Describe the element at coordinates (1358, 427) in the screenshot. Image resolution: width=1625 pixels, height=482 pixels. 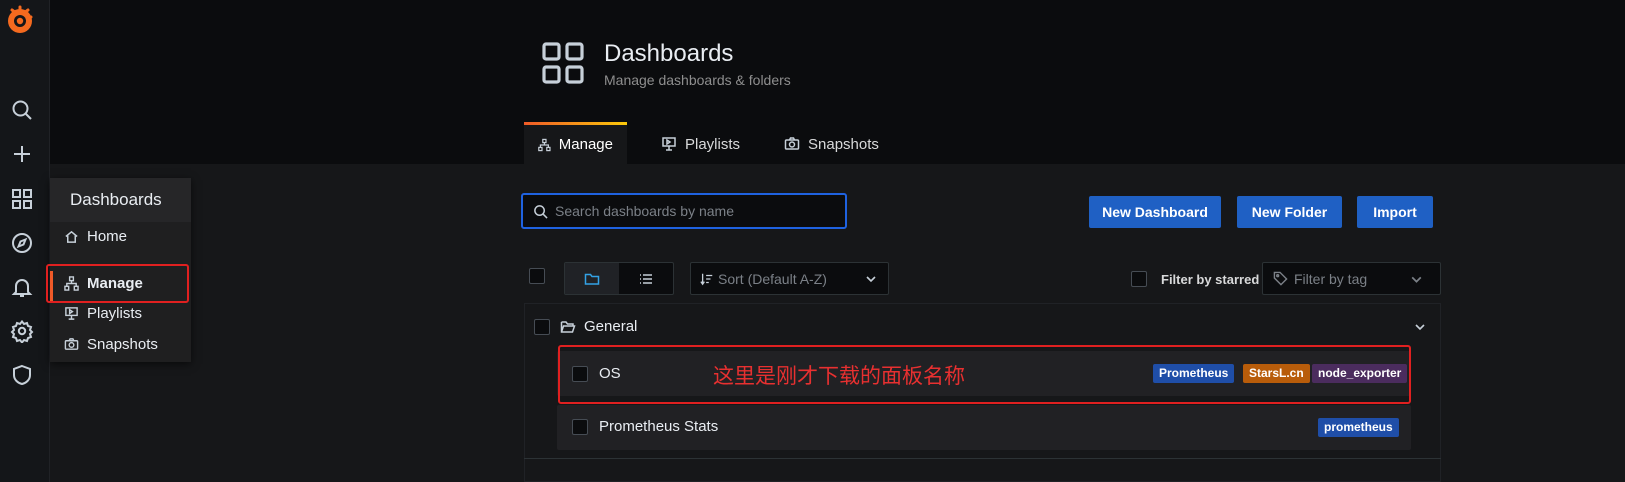
I see `tag-prometheus: prometheus` at that location.